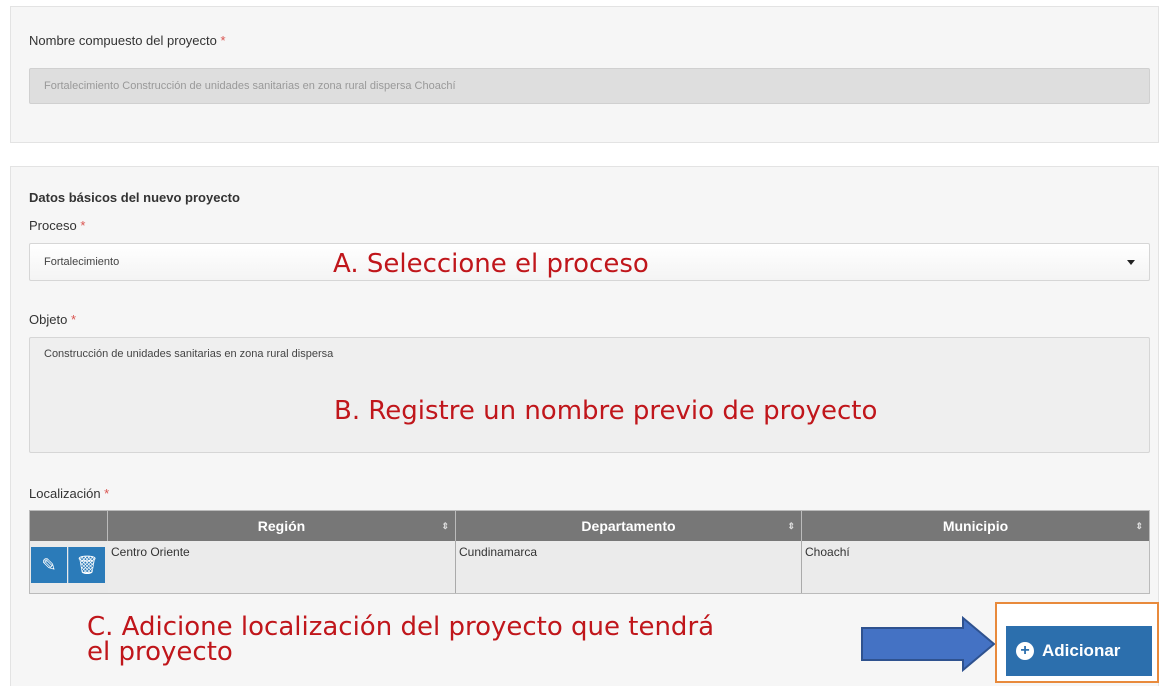 This screenshot has height=686, width=1159. I want to click on pencil-icon: ✎, so click(49, 565).